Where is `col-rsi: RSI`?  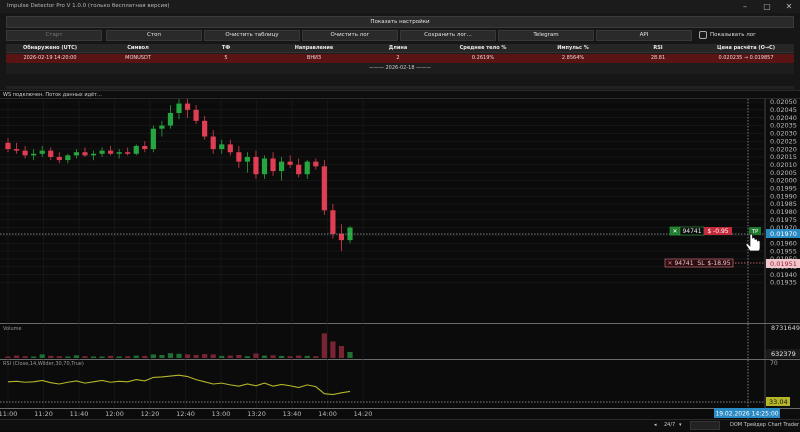
col-rsi: RSI is located at coordinates (658, 48).